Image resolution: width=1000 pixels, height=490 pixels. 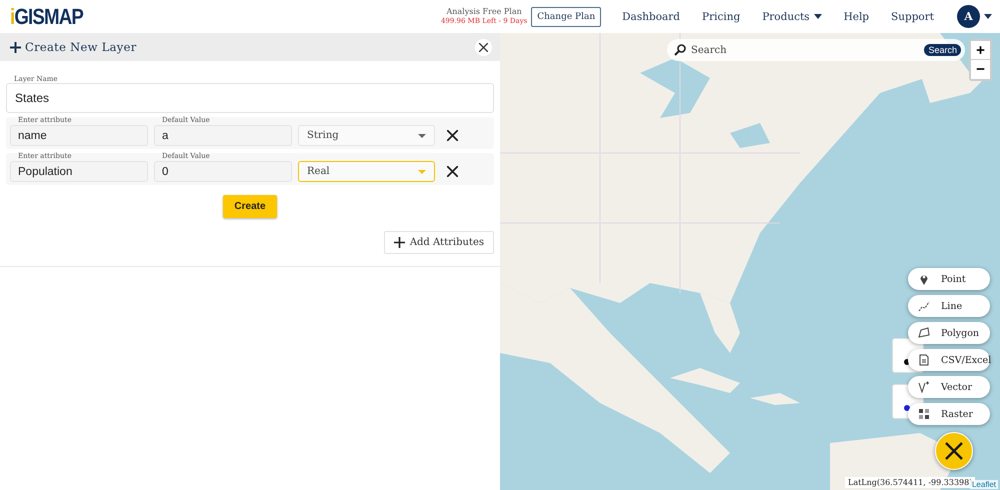 I want to click on nav-link: Support, so click(x=912, y=16).